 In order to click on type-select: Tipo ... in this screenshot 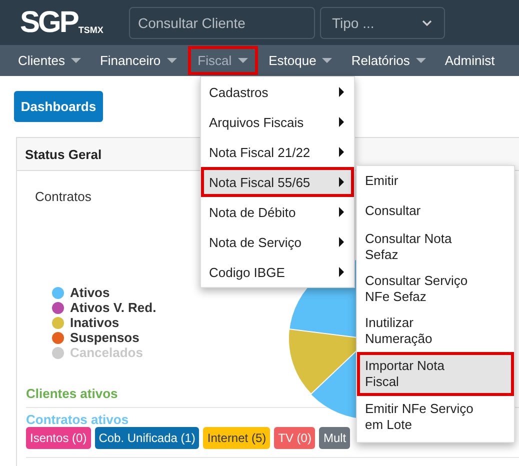, I will do `click(382, 22)`.